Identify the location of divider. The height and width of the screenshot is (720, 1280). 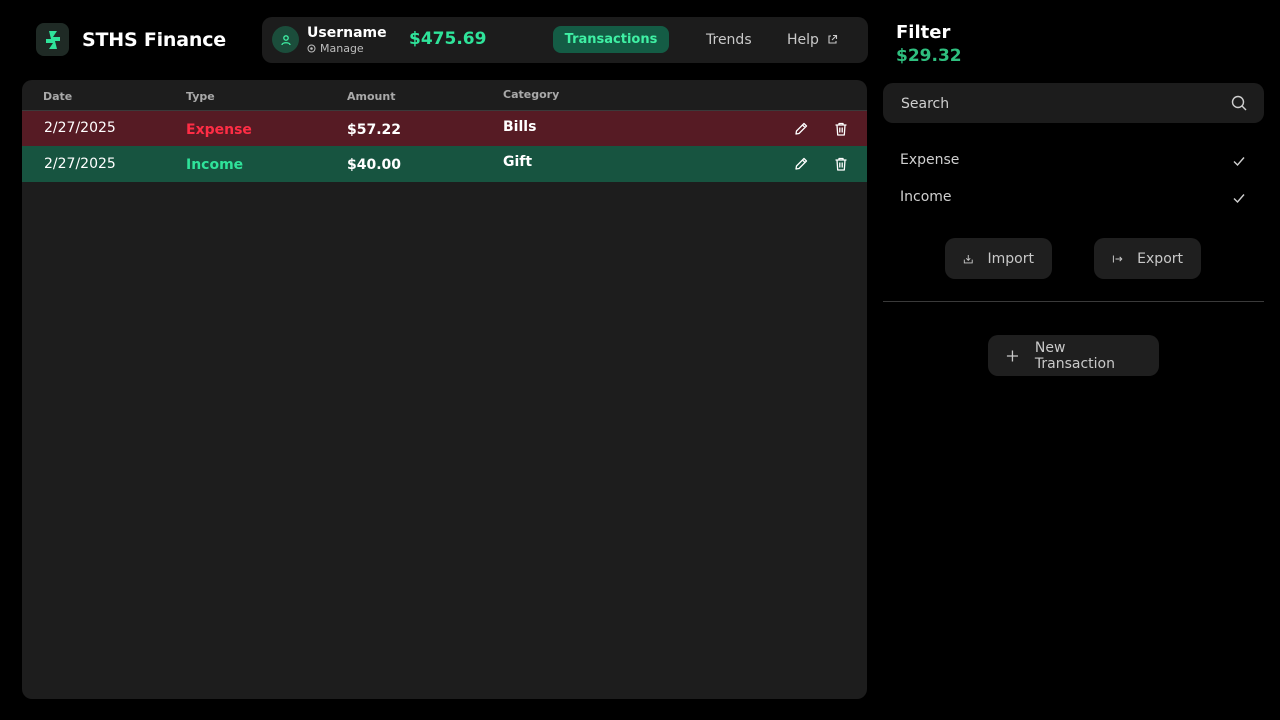
(1073, 301).